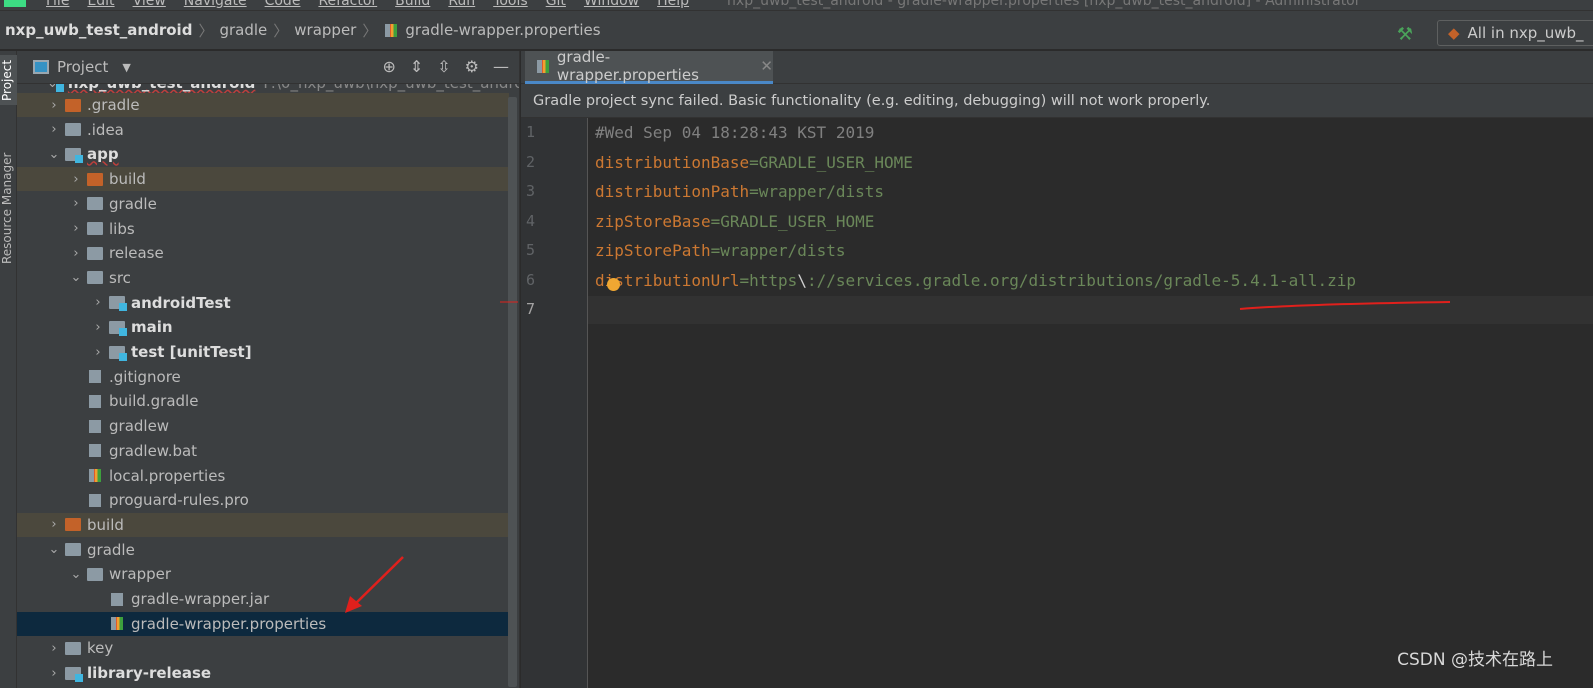  I want to click on watermark: CSDN @技术在路上, so click(1475, 660).